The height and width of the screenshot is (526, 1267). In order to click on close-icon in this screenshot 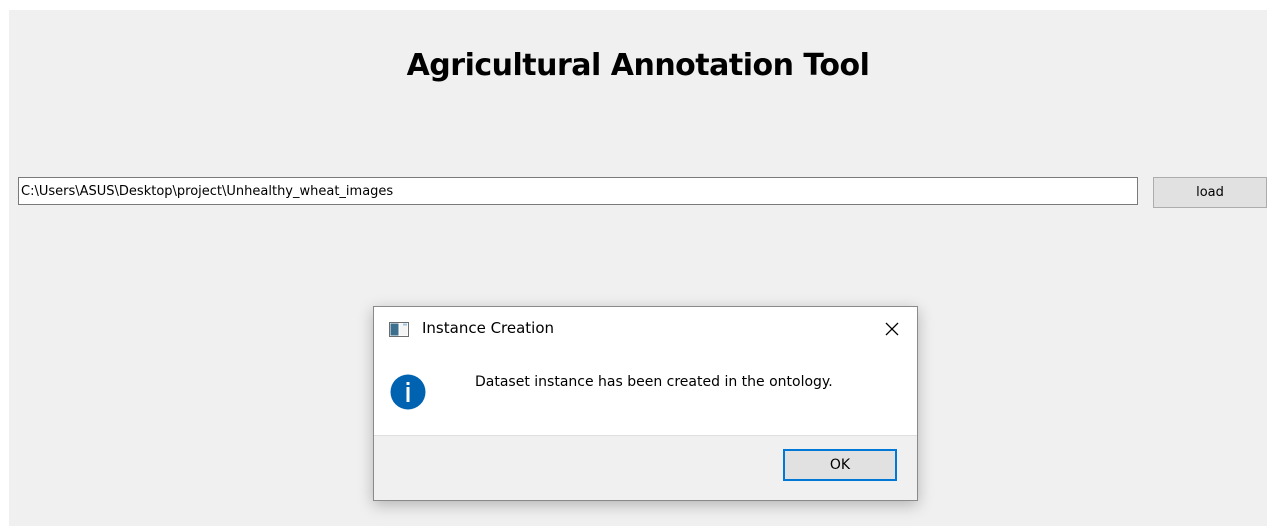, I will do `click(892, 329)`.